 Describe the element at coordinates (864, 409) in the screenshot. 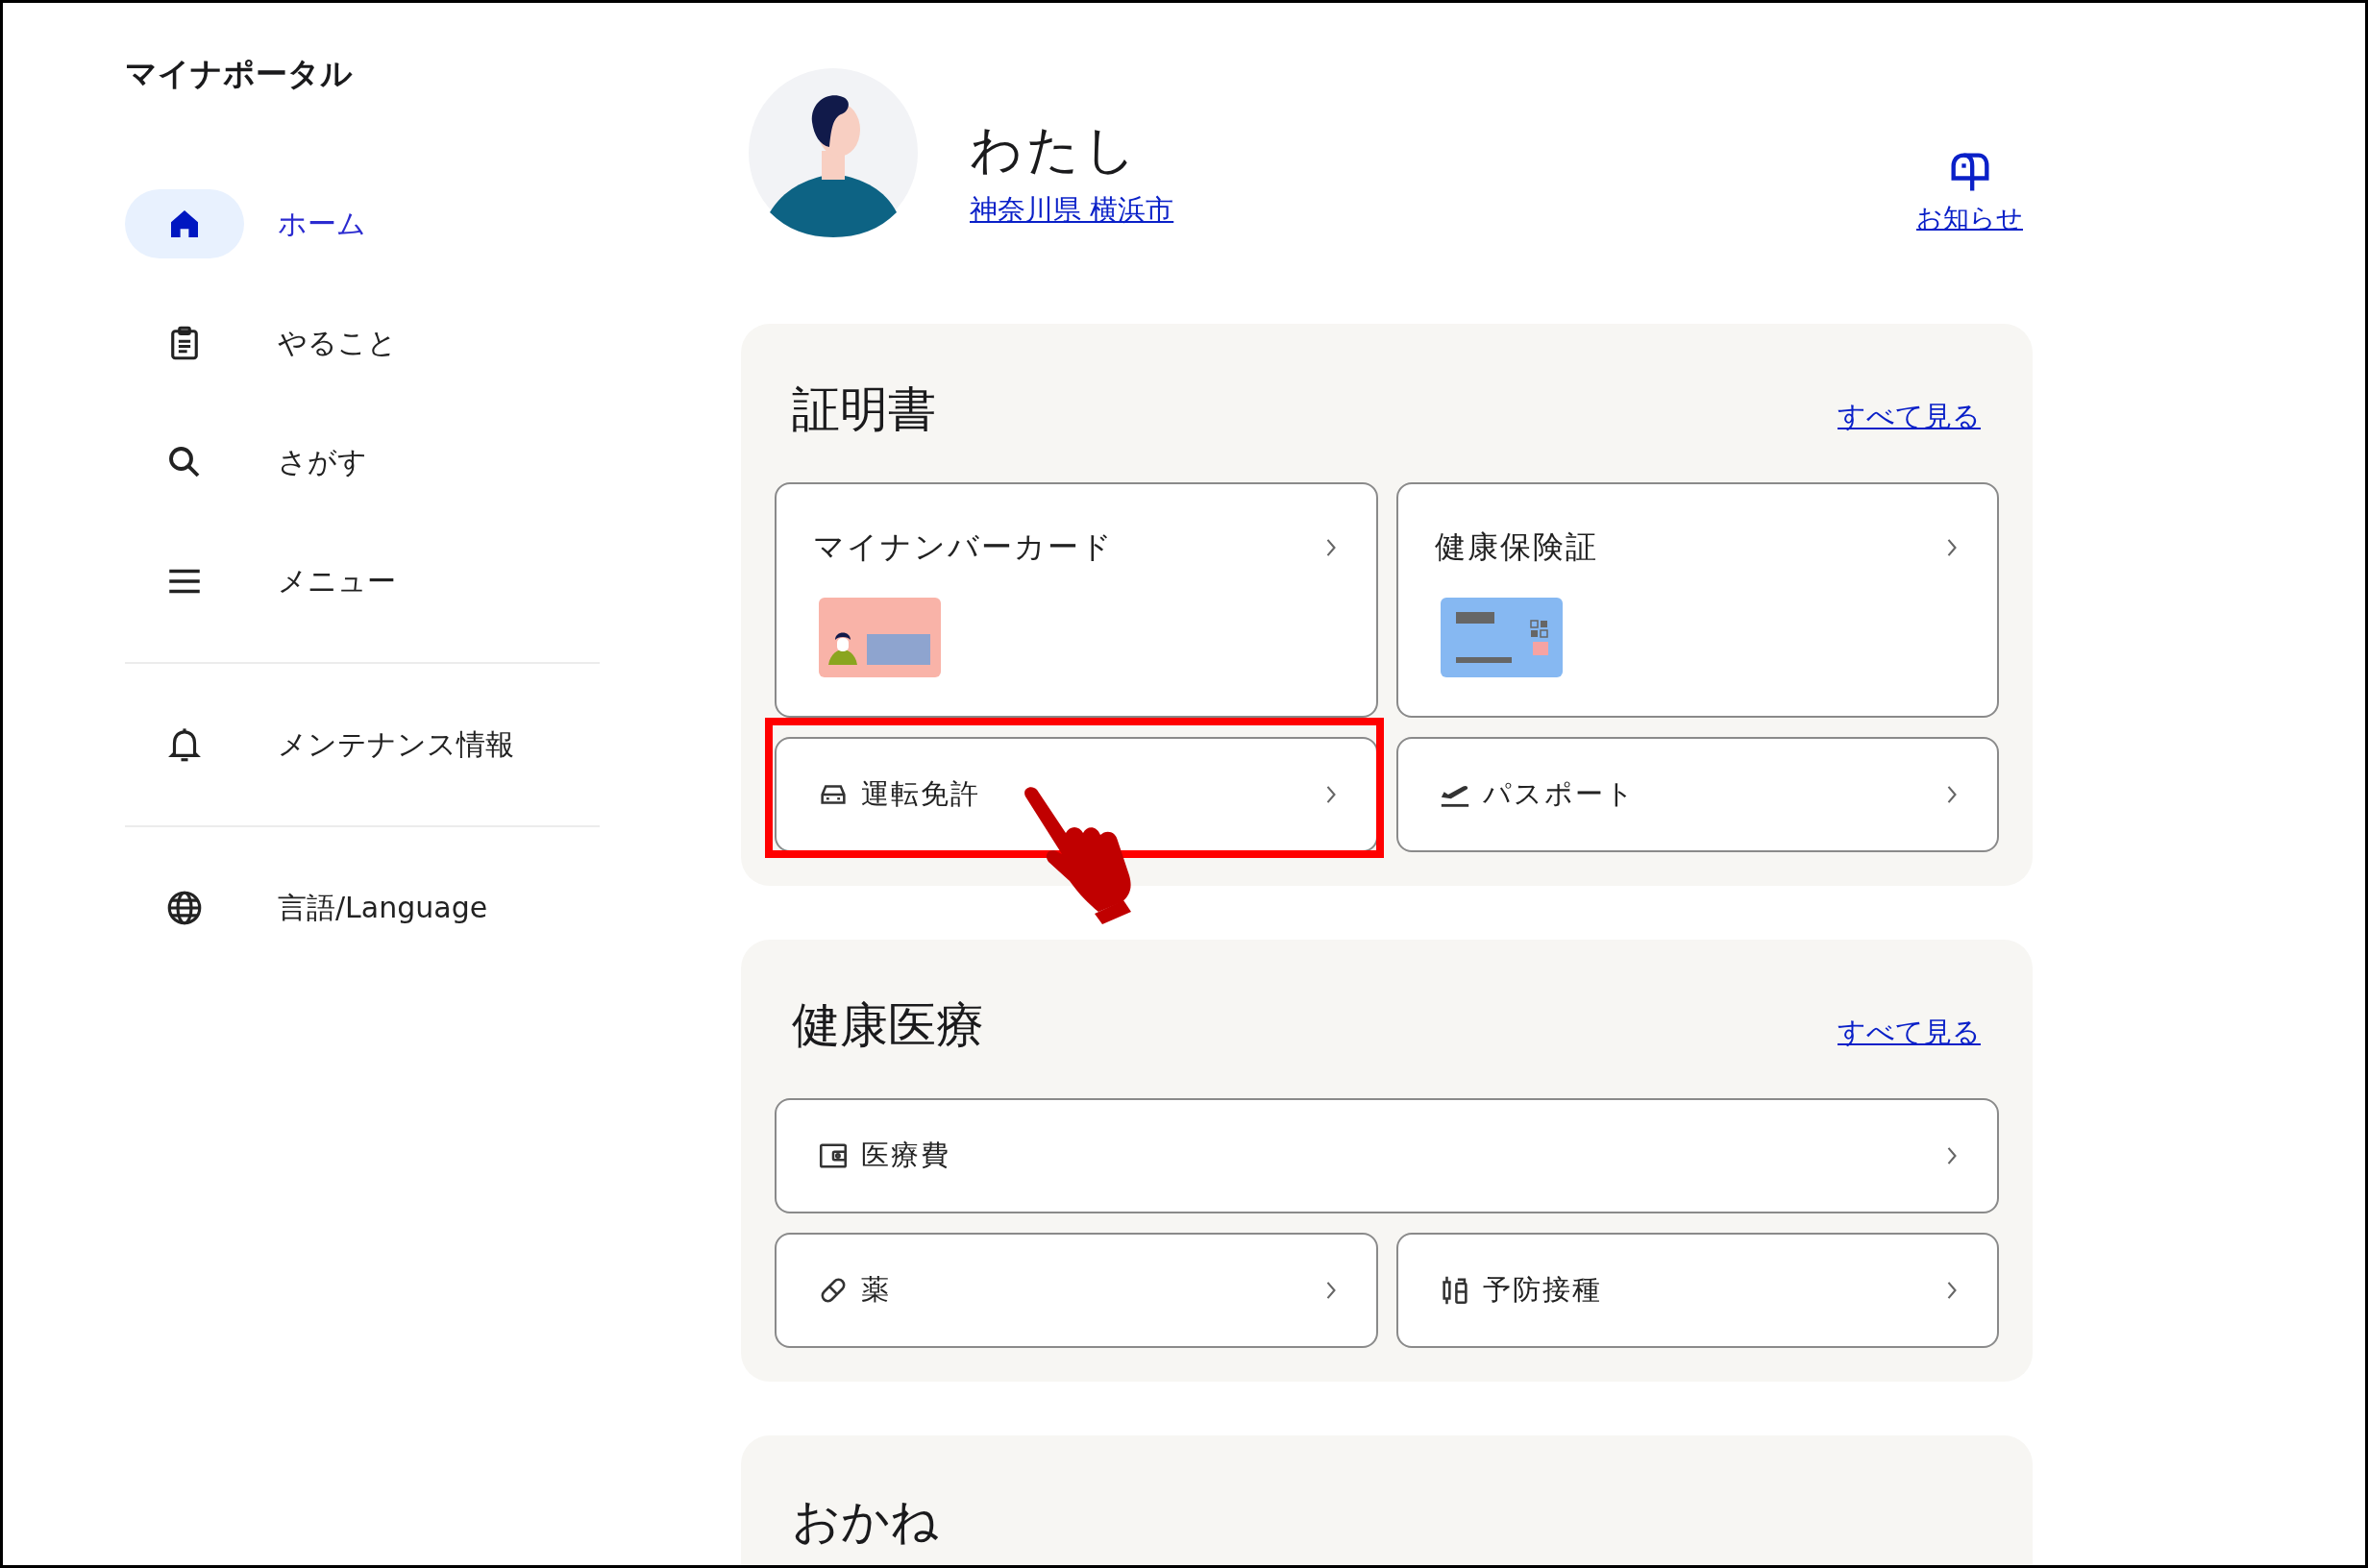

I see `section-title: 証明書` at that location.